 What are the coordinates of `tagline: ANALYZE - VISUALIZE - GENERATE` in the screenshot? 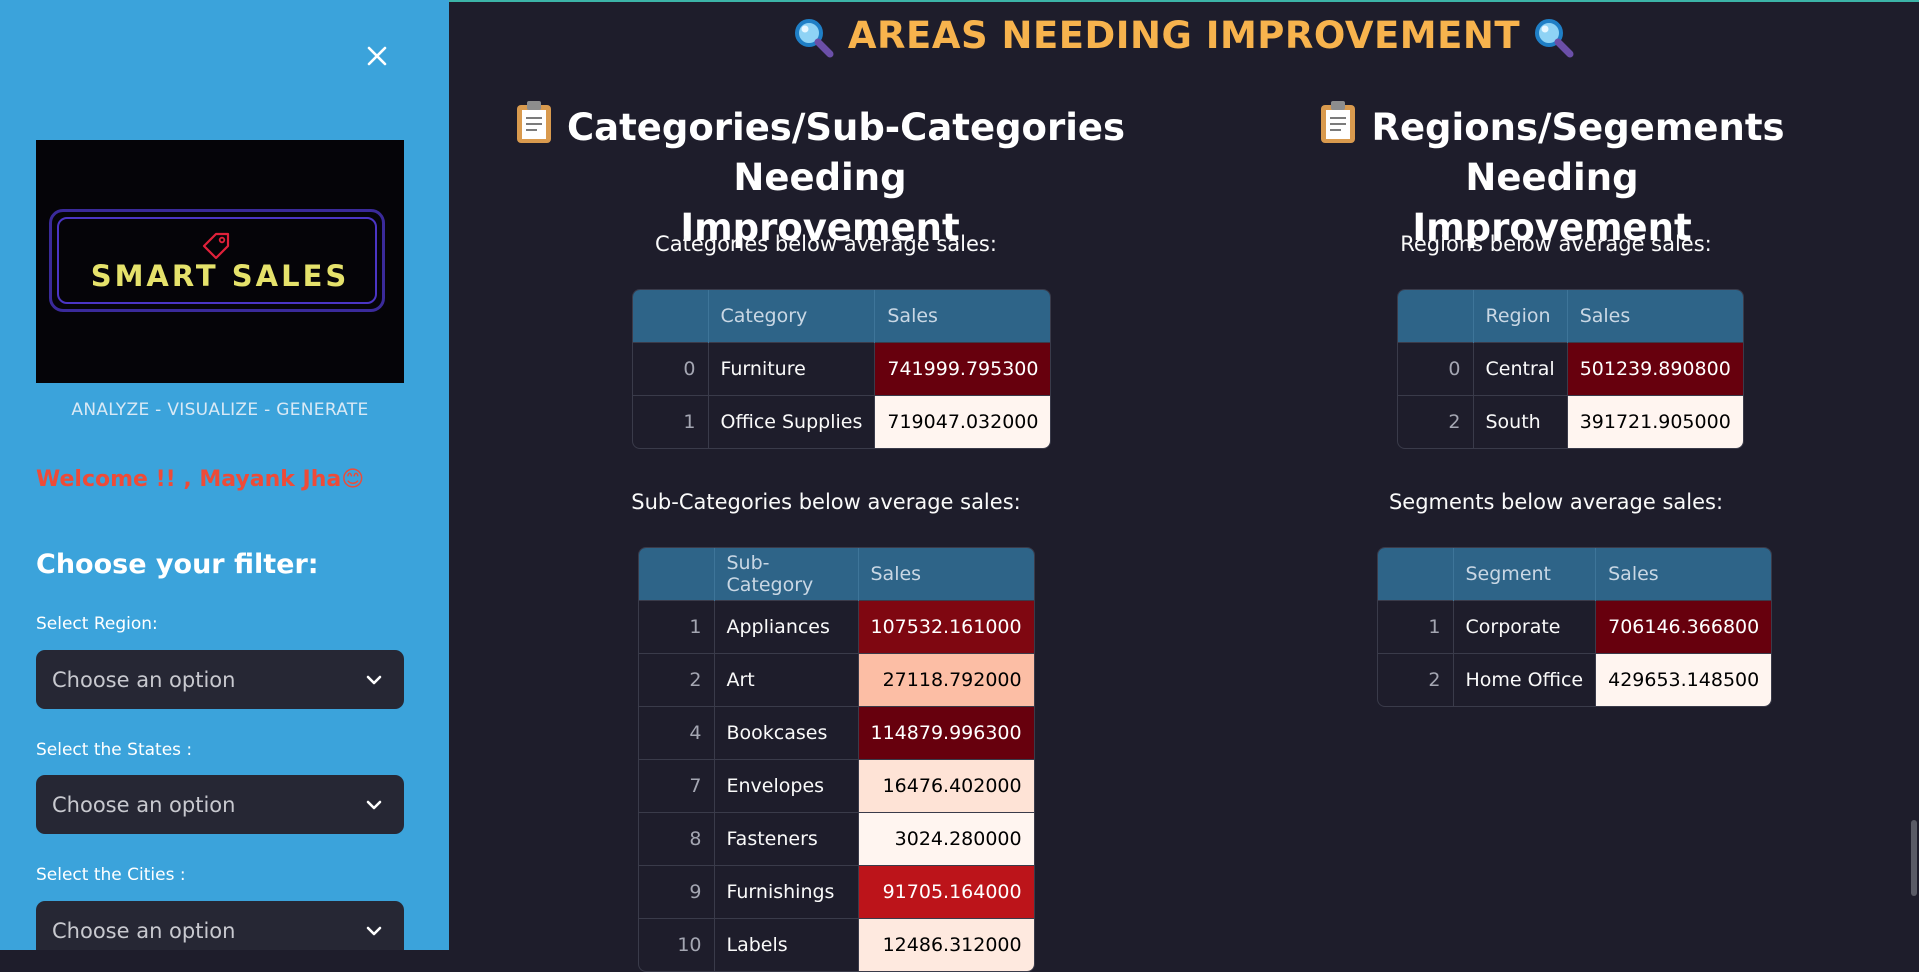 It's located at (220, 410).